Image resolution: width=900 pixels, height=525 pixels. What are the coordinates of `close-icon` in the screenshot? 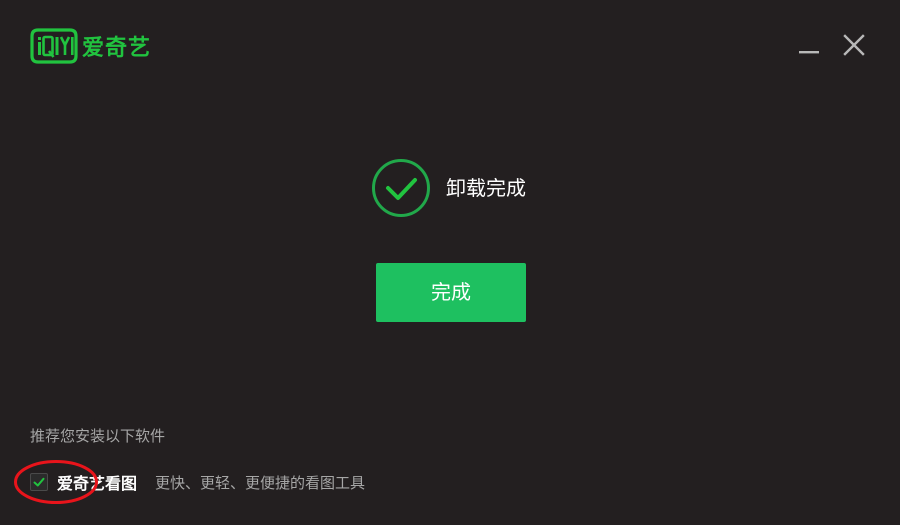 It's located at (854, 45).